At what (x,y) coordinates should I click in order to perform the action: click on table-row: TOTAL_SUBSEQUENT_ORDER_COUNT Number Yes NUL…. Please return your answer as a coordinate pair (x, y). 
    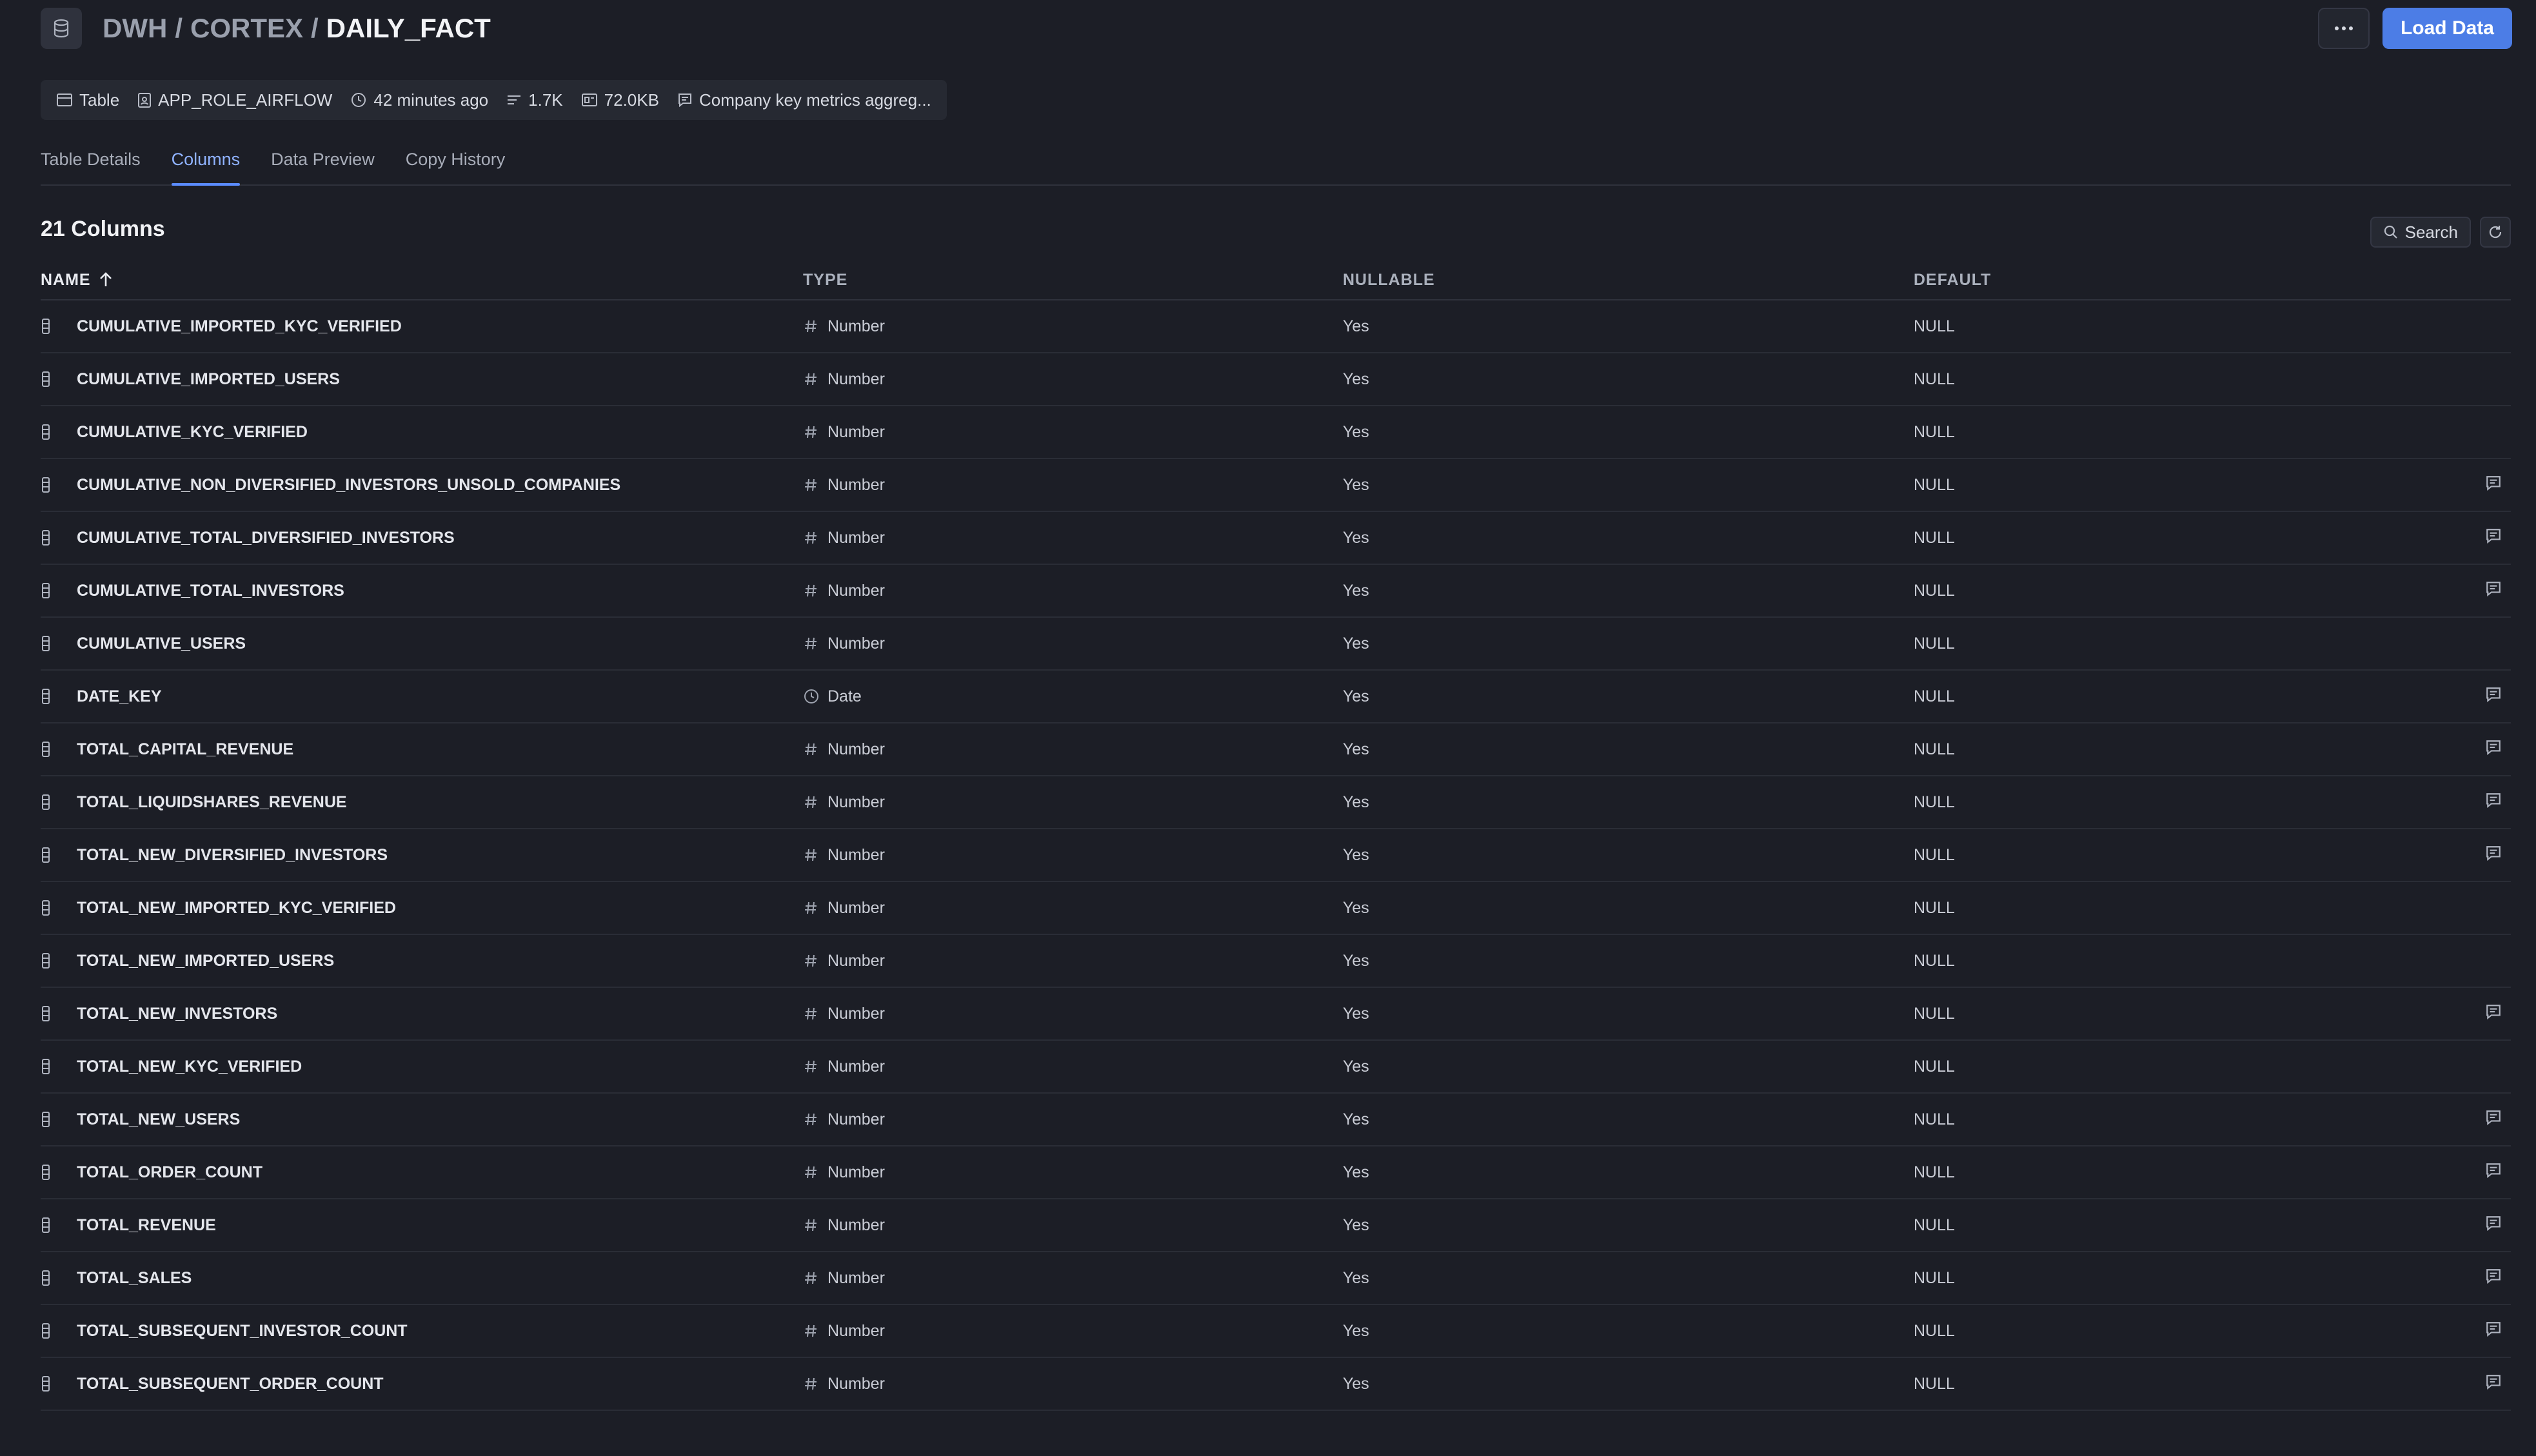
    Looking at the image, I should click on (1276, 1384).